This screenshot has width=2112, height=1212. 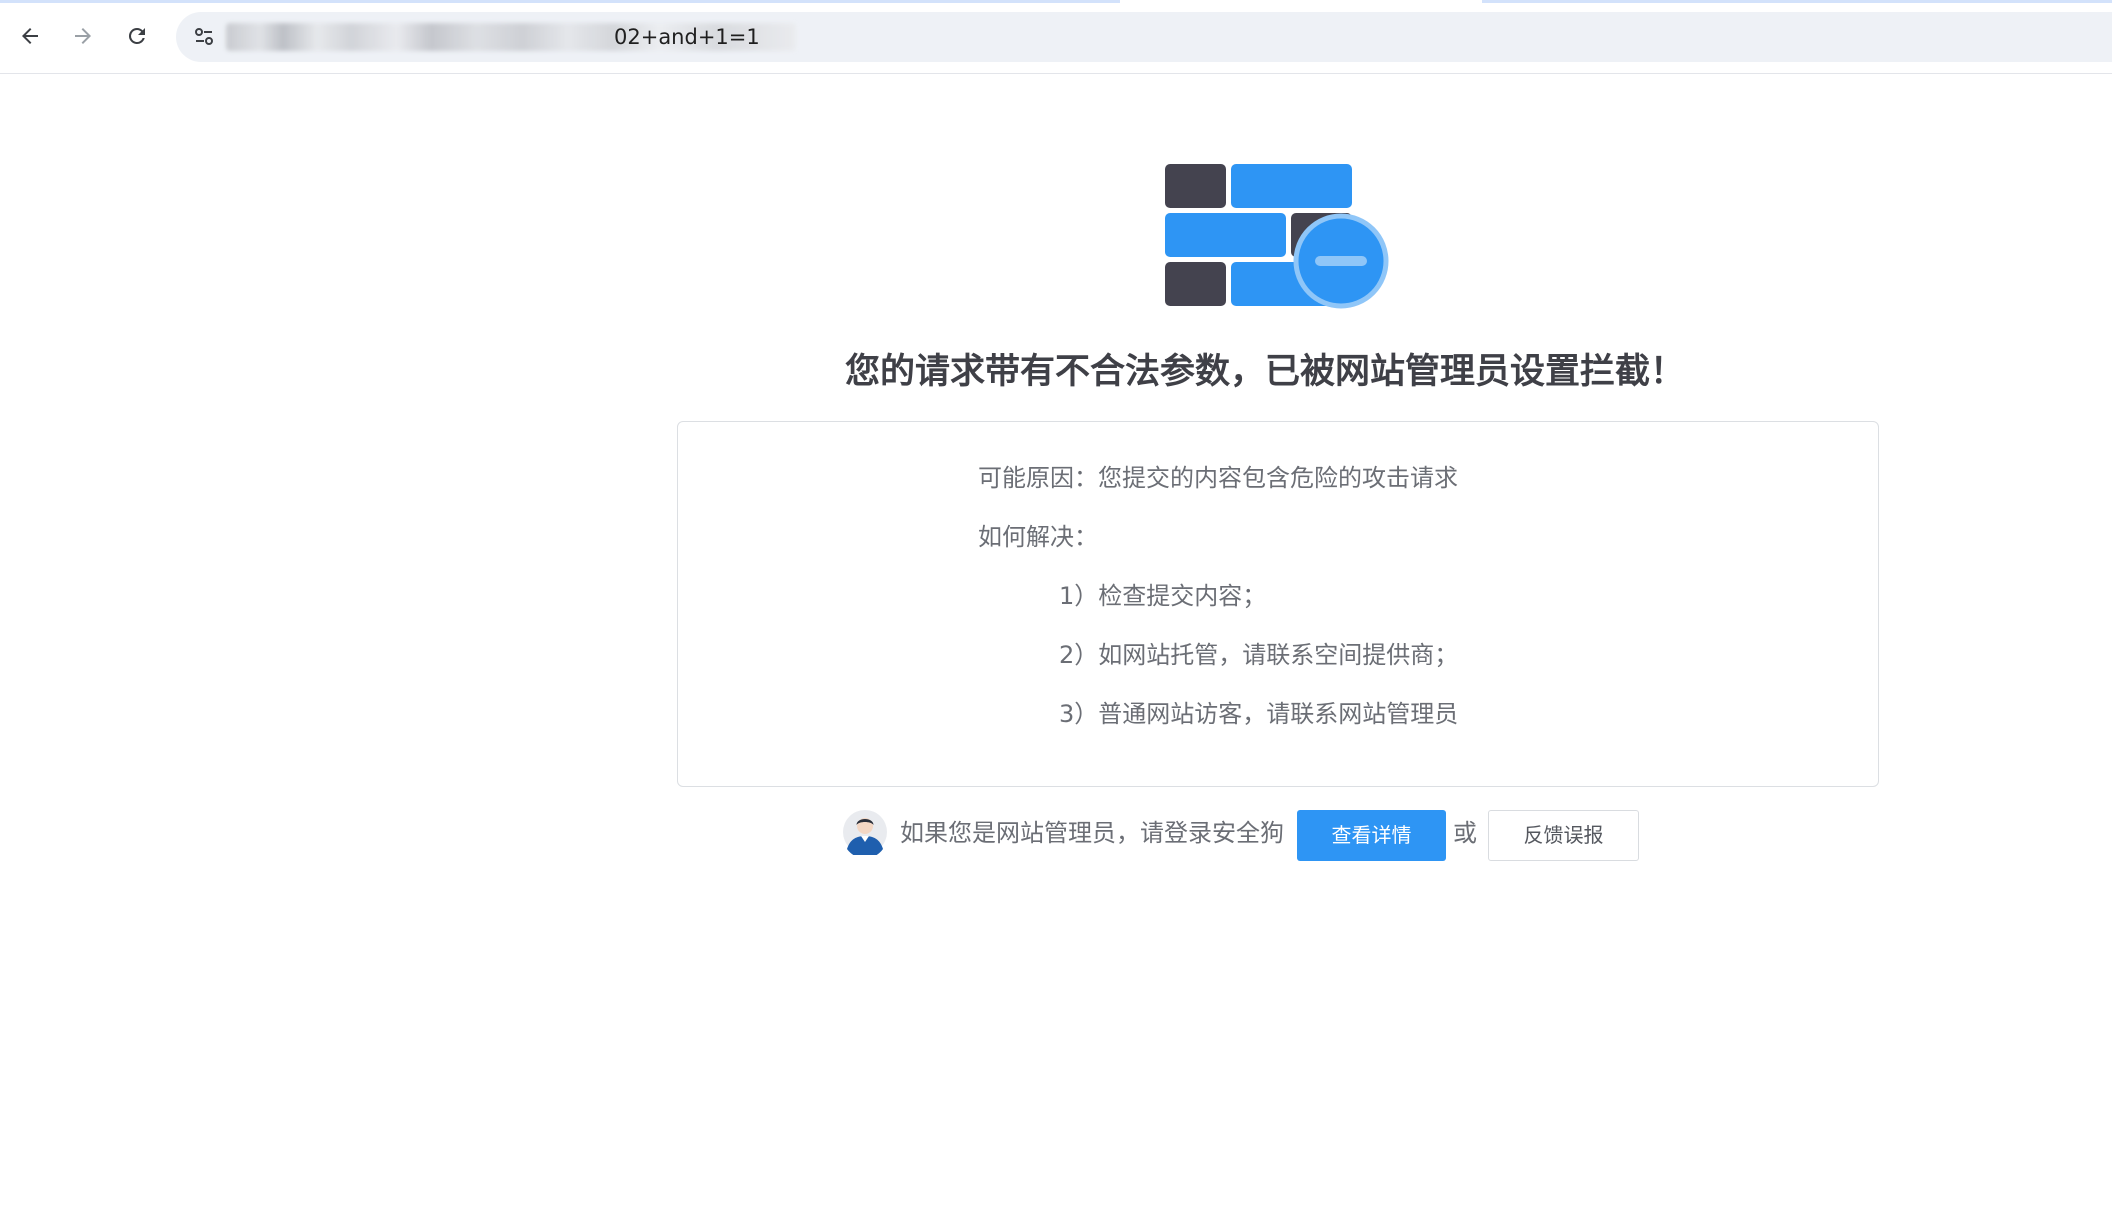 I want to click on reload-button, so click(x=137, y=36).